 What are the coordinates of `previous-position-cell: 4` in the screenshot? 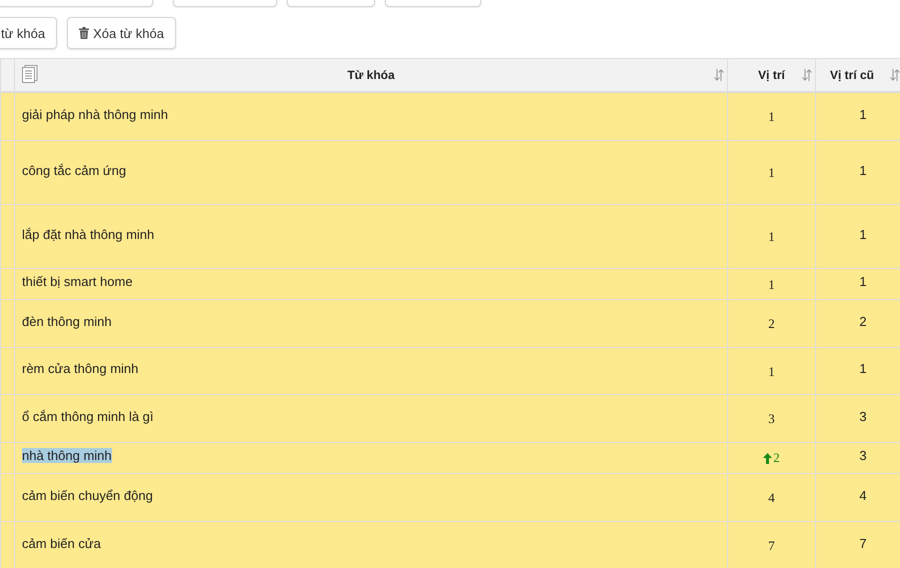 It's located at (863, 495).